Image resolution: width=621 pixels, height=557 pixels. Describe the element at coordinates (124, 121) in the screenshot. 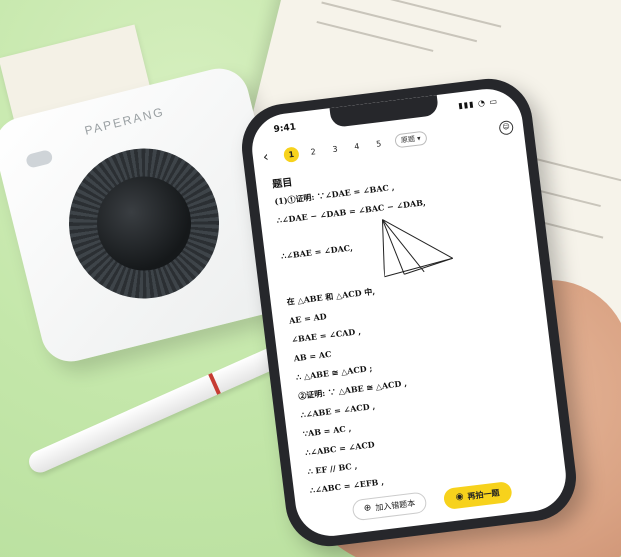

I see `printer-brand: PAPERANG` at that location.